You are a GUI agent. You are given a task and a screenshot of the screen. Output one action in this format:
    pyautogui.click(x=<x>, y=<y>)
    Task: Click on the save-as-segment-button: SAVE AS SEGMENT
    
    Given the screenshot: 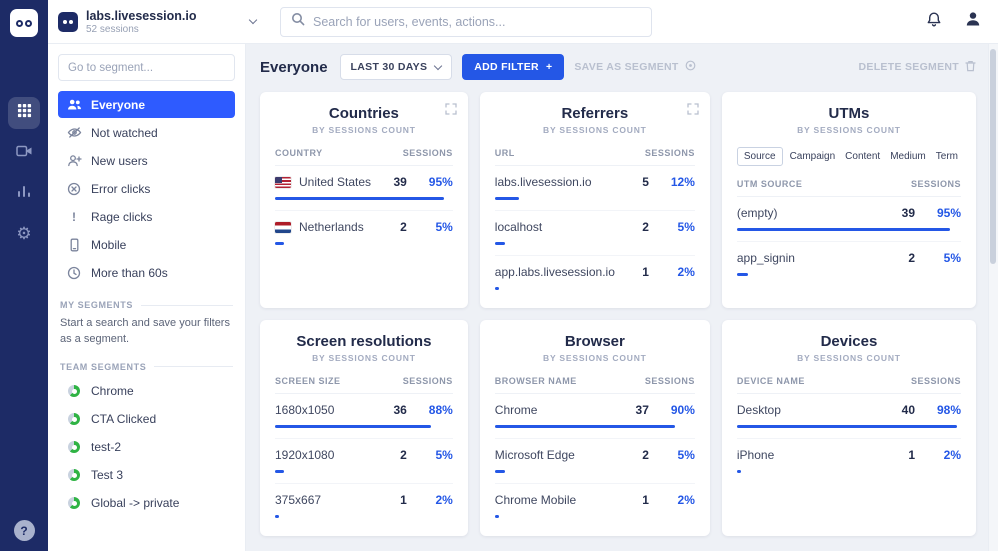 What is the action you would take?
    pyautogui.click(x=635, y=67)
    